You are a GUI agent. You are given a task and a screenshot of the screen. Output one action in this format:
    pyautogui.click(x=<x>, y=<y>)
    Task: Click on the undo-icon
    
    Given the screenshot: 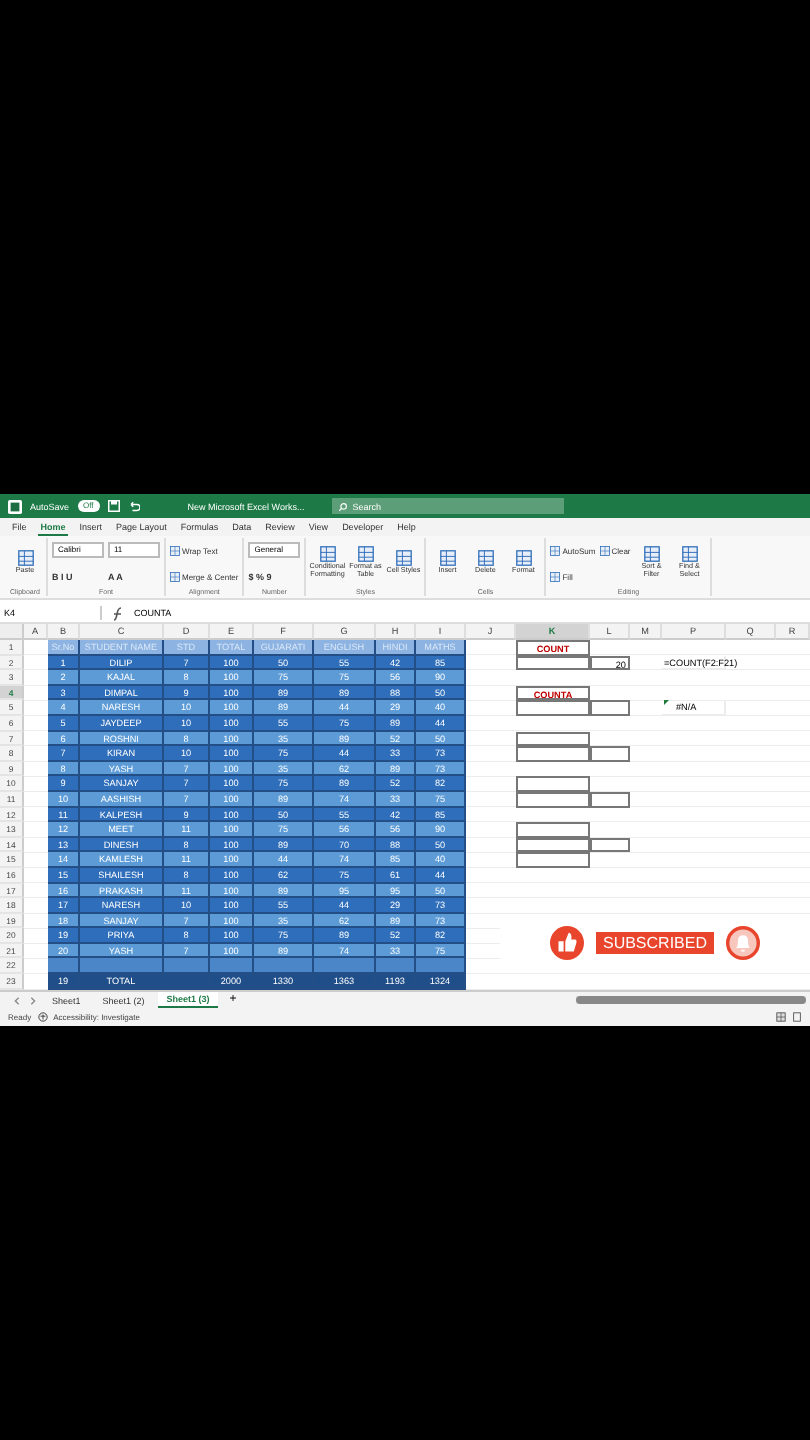 What is the action you would take?
    pyautogui.click(x=133, y=506)
    